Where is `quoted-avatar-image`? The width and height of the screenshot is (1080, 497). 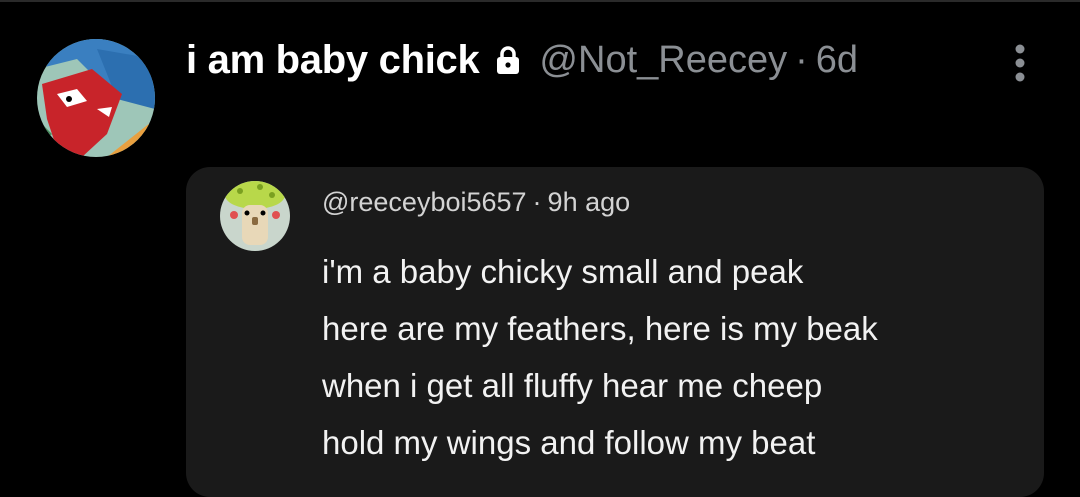
quoted-avatar-image is located at coordinates (255, 216).